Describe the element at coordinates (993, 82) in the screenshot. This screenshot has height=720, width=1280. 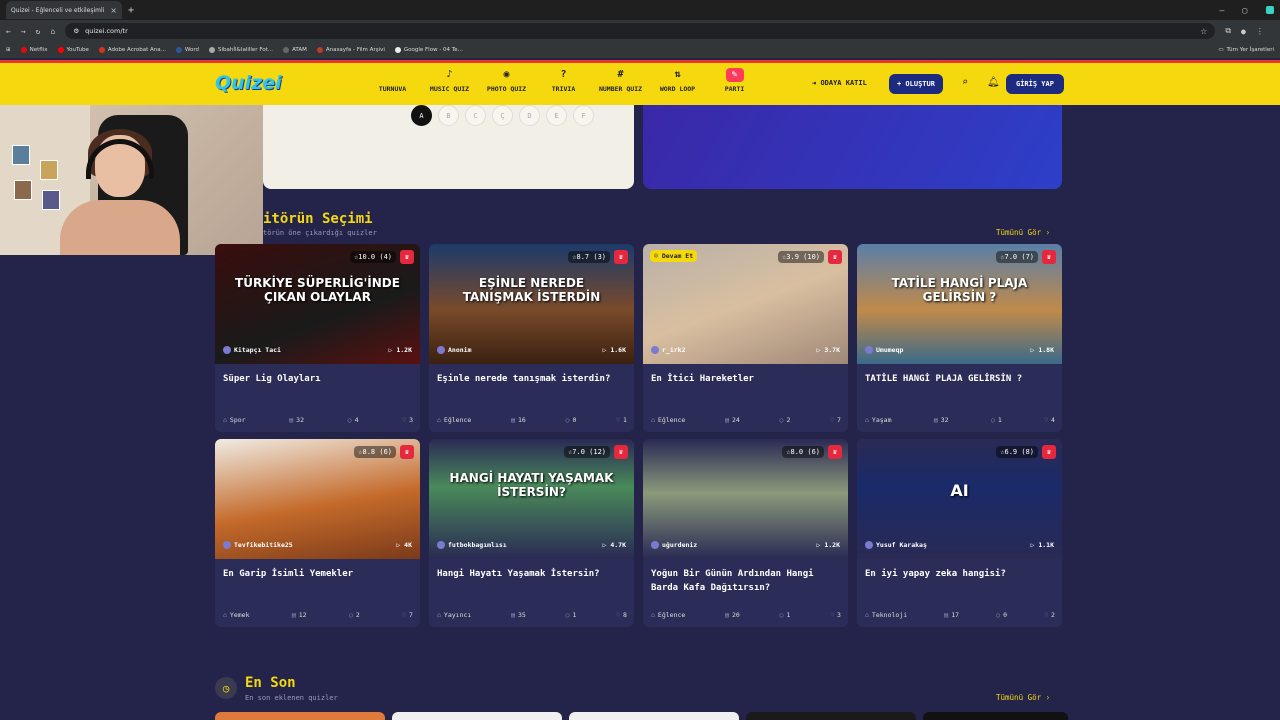
I see `bell-icon: 🔔︎` at that location.